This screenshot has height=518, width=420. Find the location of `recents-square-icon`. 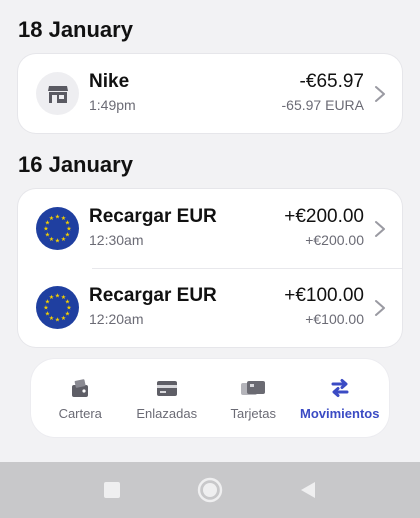

recents-square-icon is located at coordinates (112, 490).